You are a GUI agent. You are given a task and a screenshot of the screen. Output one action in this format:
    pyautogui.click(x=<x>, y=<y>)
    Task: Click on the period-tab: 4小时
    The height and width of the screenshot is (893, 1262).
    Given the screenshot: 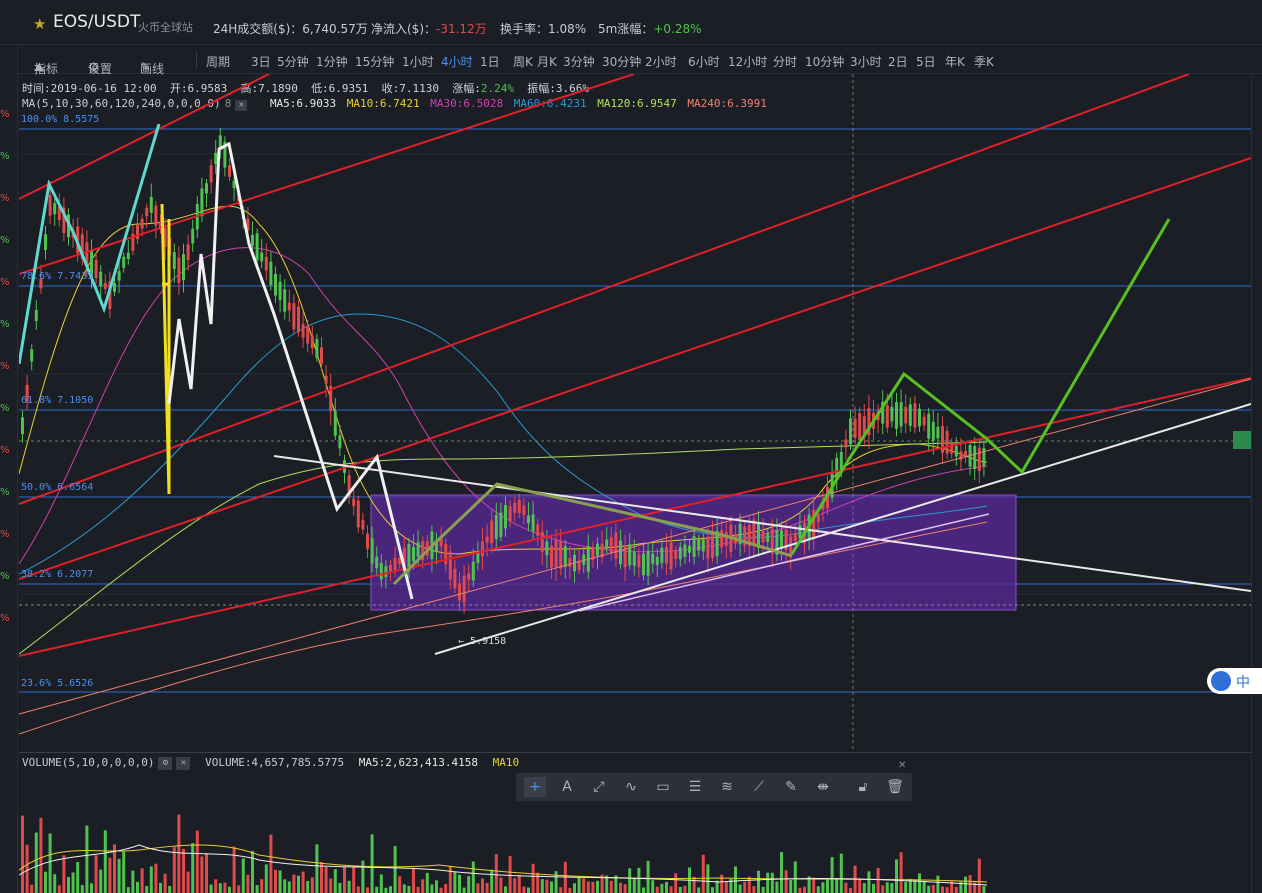 What is the action you would take?
    pyautogui.click(x=457, y=61)
    